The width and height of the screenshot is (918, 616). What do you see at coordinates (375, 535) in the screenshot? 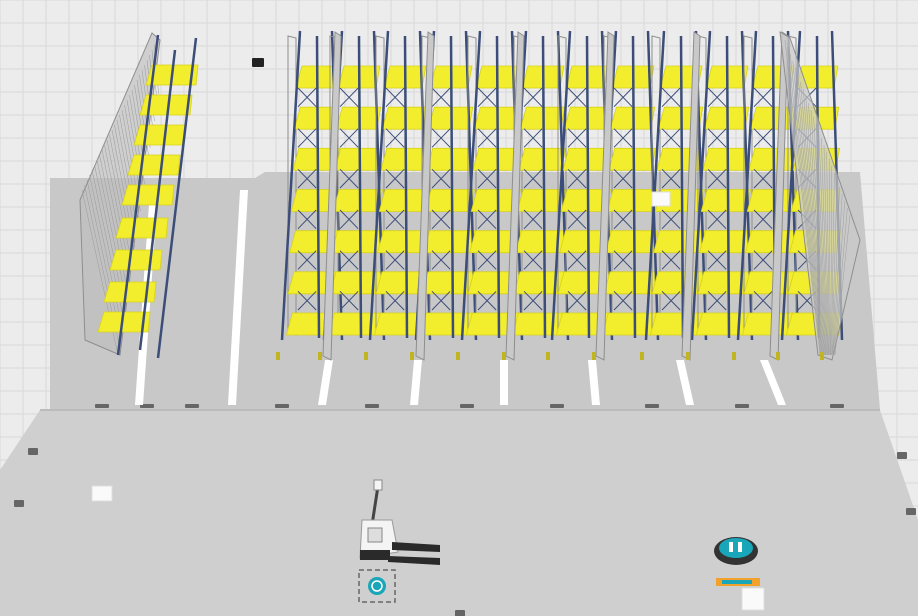
I see `agv-panel` at bounding box center [375, 535].